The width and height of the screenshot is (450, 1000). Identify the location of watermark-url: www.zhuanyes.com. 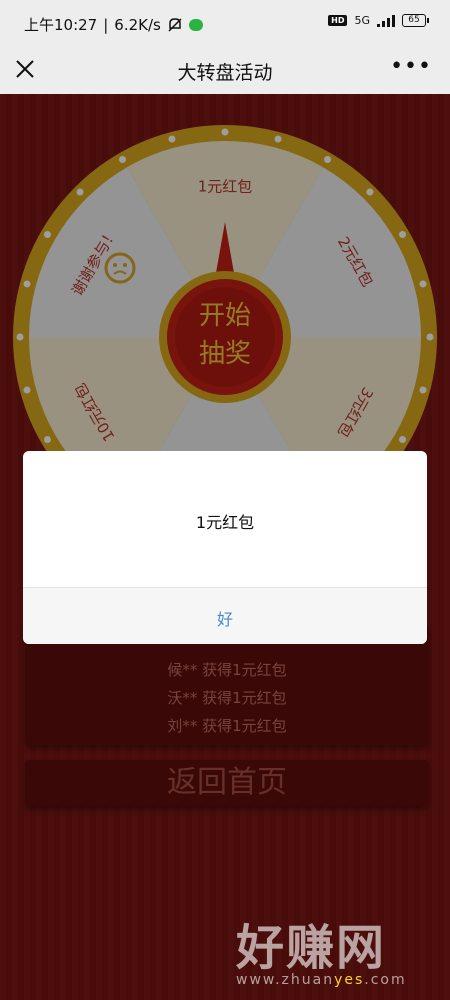
(321, 980).